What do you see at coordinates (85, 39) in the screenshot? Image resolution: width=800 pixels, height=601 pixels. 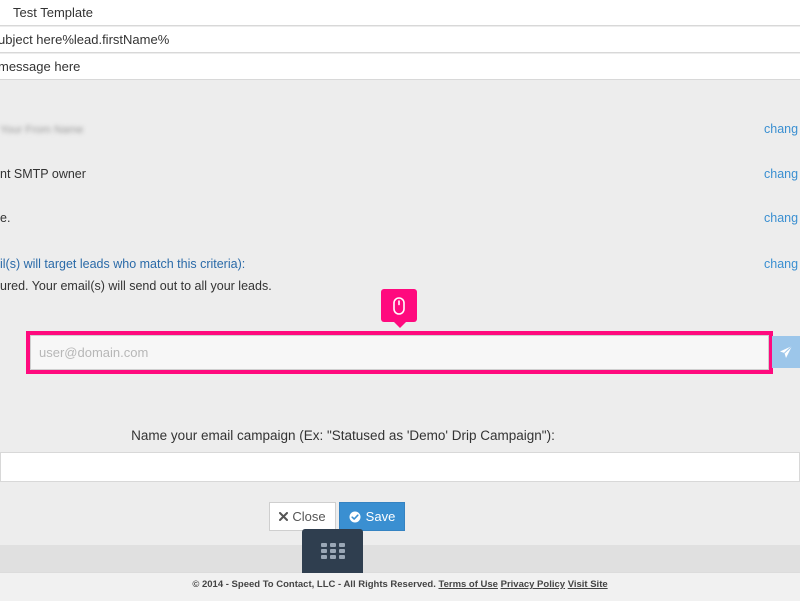 I see `subject-value: ubject here%lead.firstName%` at bounding box center [85, 39].